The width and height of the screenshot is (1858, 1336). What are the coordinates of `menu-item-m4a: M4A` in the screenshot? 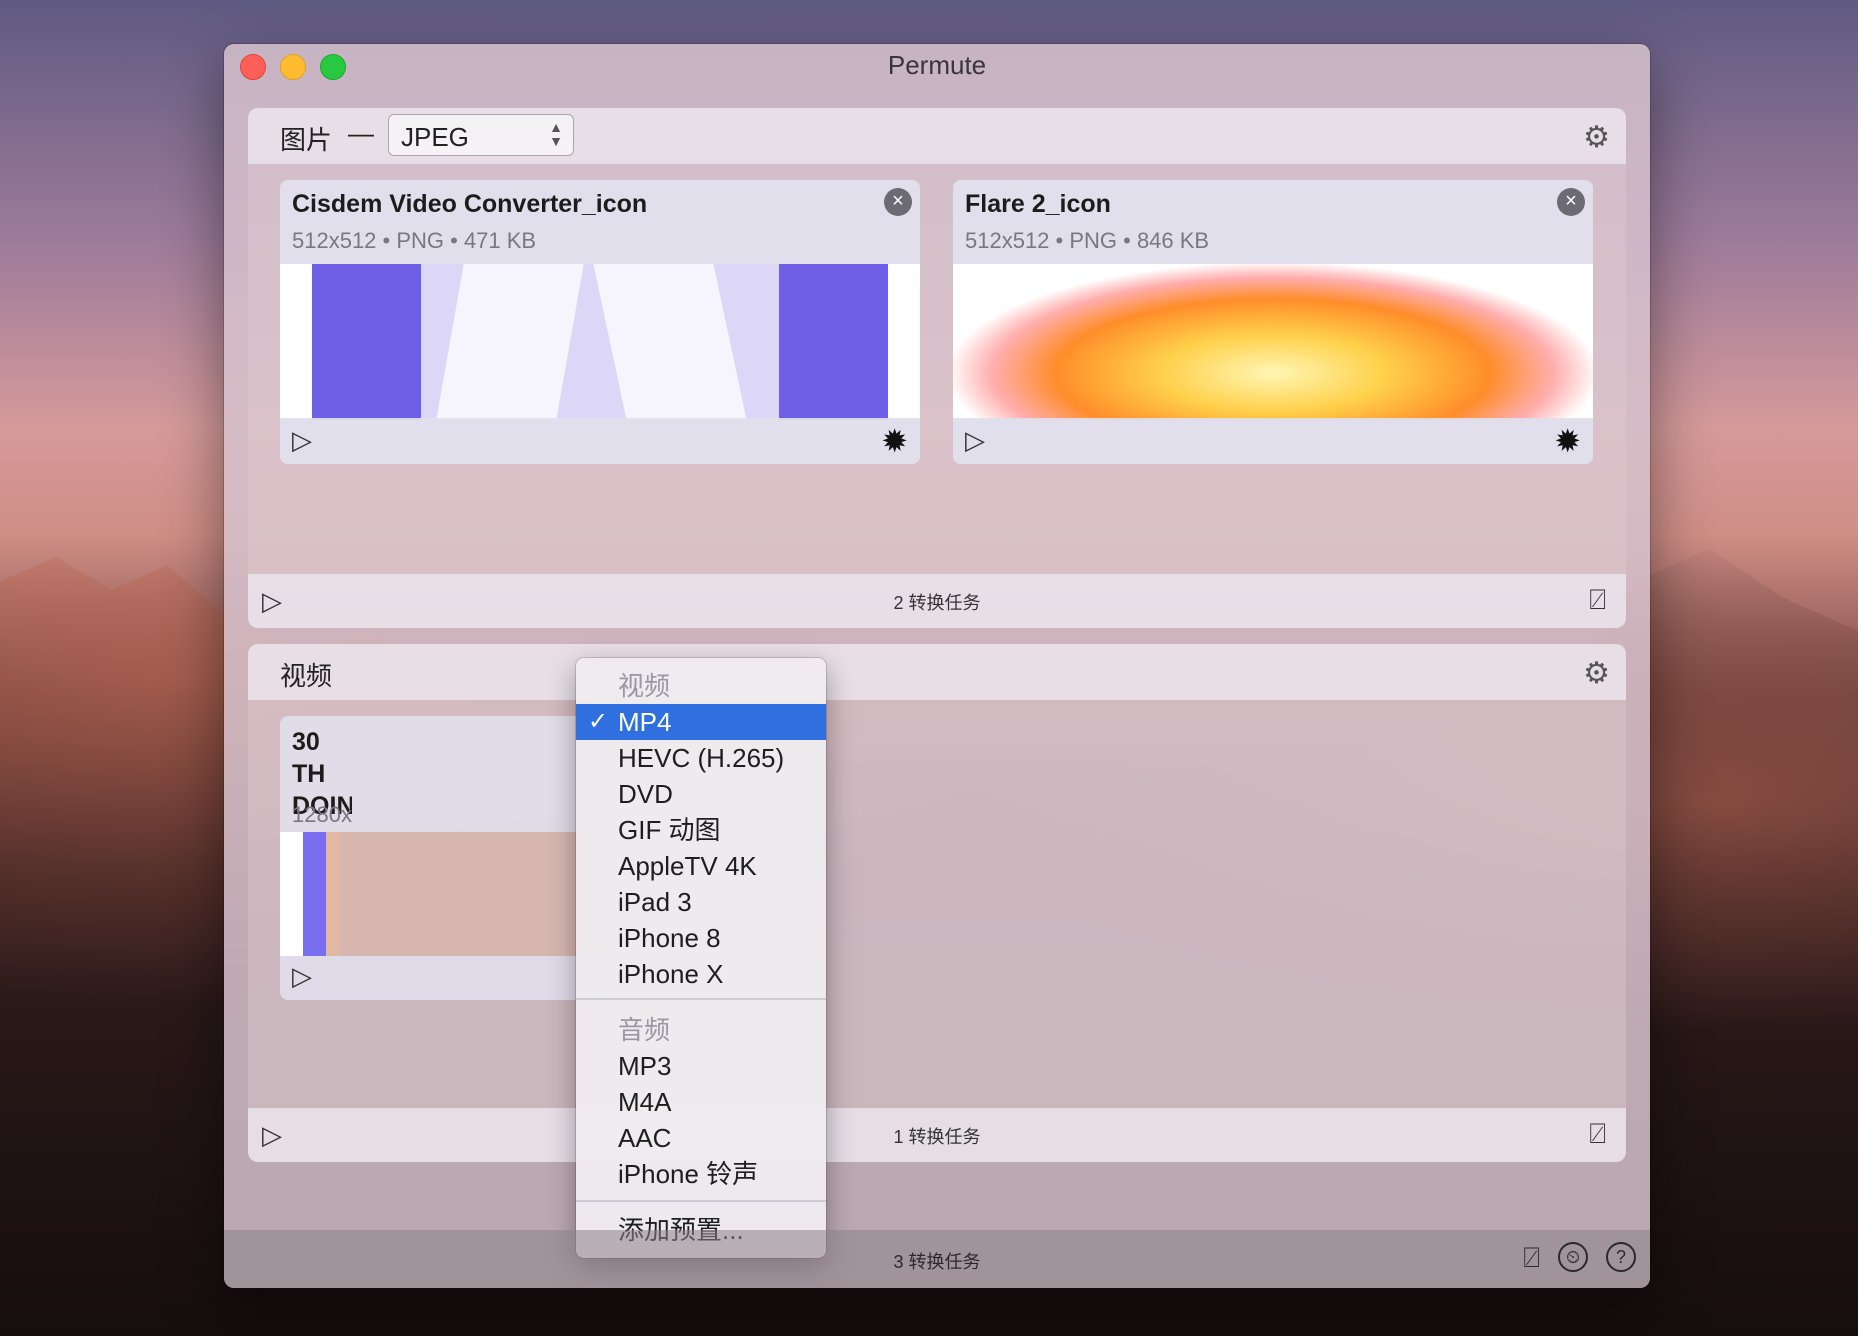 It's located at (701, 1102).